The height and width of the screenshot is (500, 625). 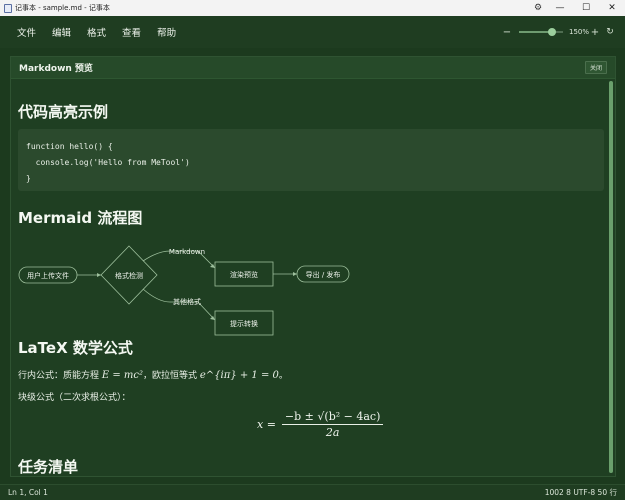 What do you see at coordinates (129, 275) in the screenshot?
I see `flow-label-decision: 格式检测` at bounding box center [129, 275].